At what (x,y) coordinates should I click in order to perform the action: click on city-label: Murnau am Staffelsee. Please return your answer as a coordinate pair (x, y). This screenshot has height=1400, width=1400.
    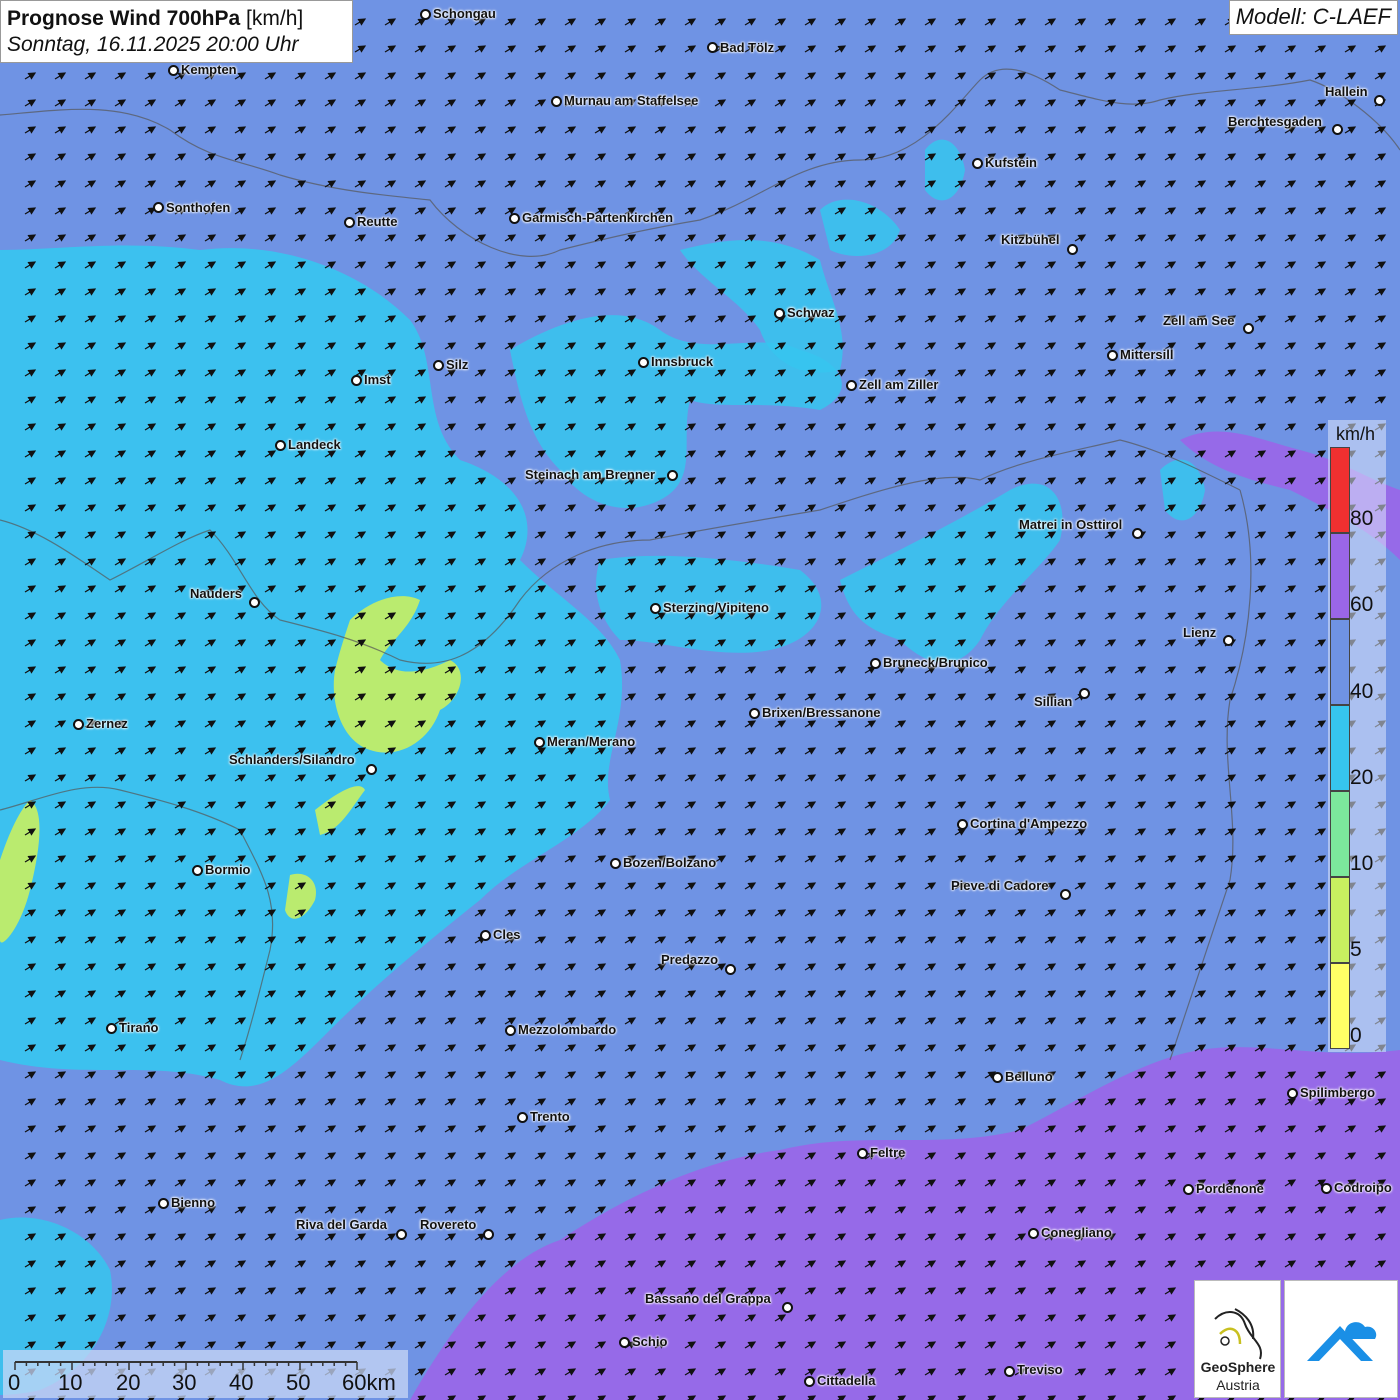
    Looking at the image, I should click on (631, 100).